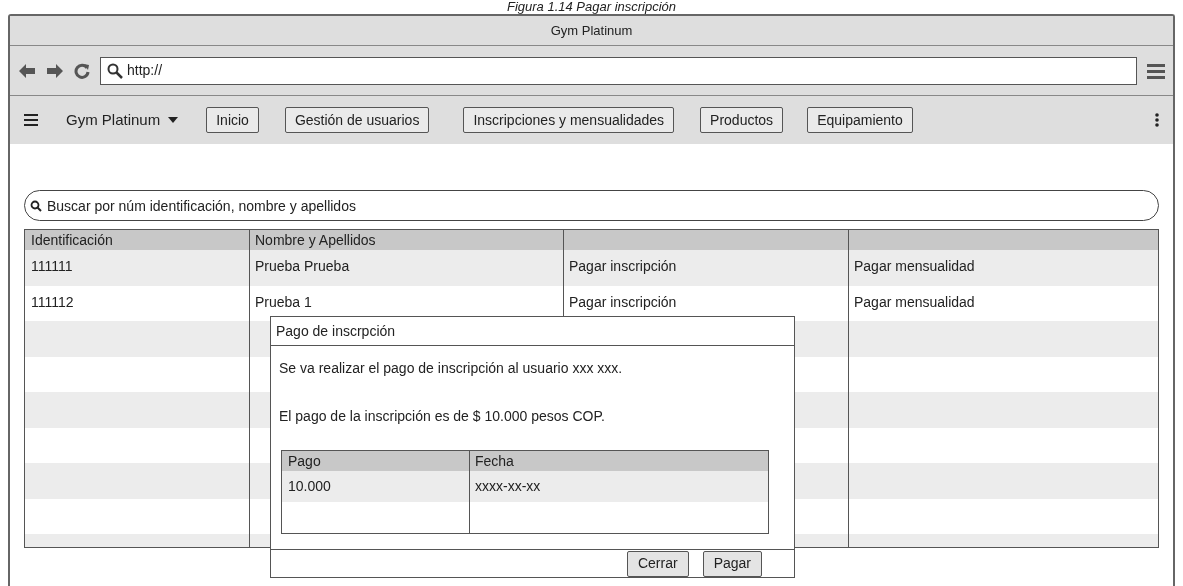 The height and width of the screenshot is (586, 1183). Describe the element at coordinates (591, 7) in the screenshot. I see `figure-caption: Figura 1.14 Pagar inscripción` at that location.